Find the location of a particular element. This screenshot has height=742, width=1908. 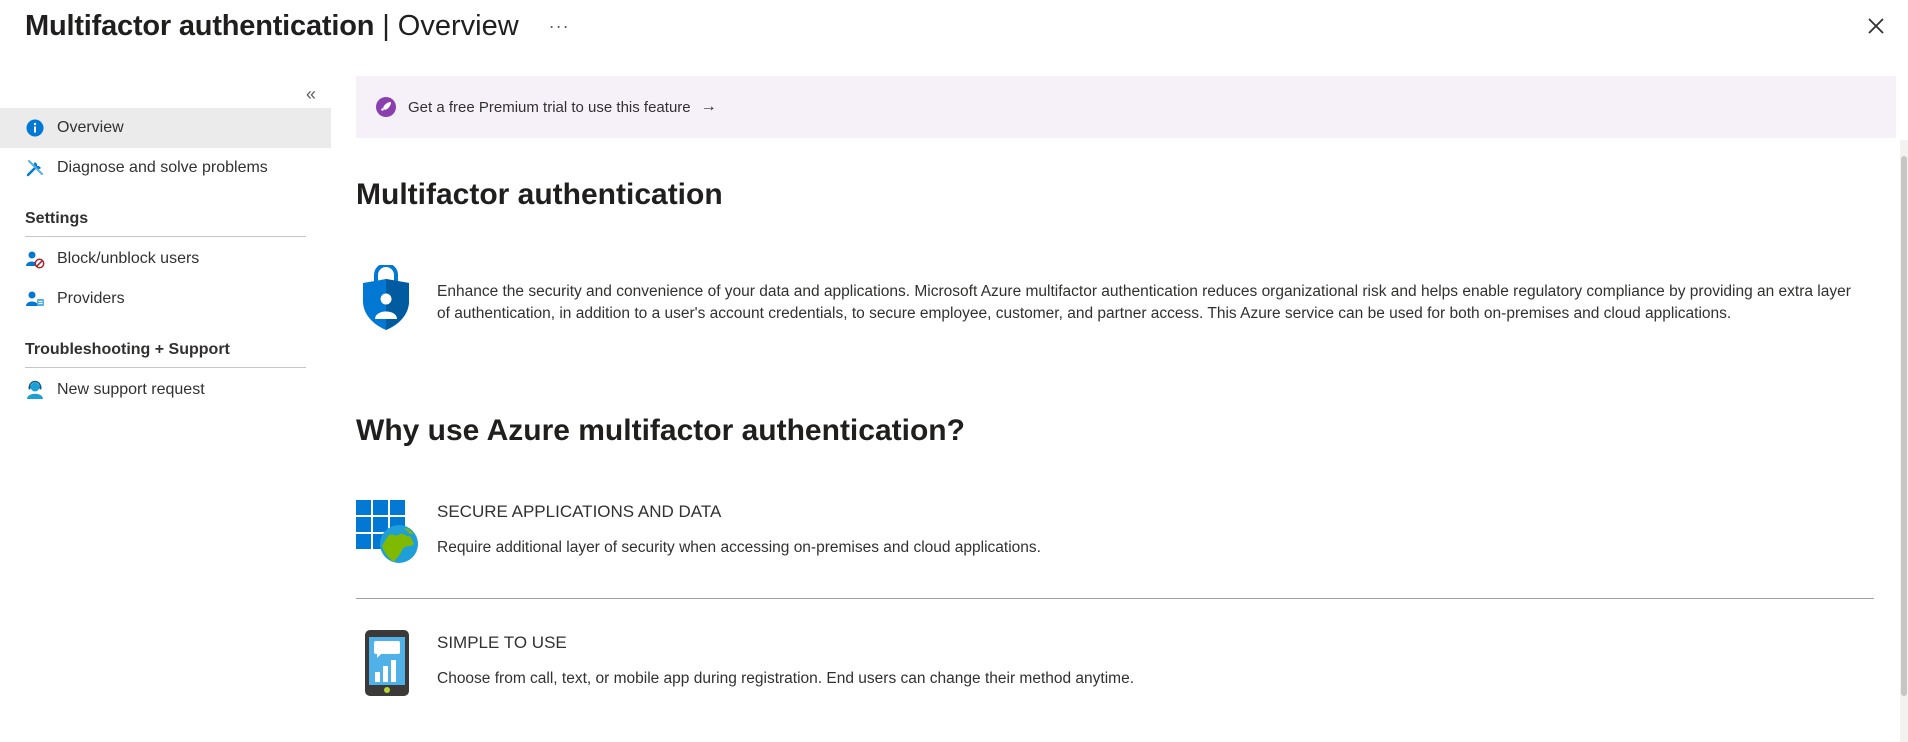

sidebar-section-settings: Settings is located at coordinates (165, 223).